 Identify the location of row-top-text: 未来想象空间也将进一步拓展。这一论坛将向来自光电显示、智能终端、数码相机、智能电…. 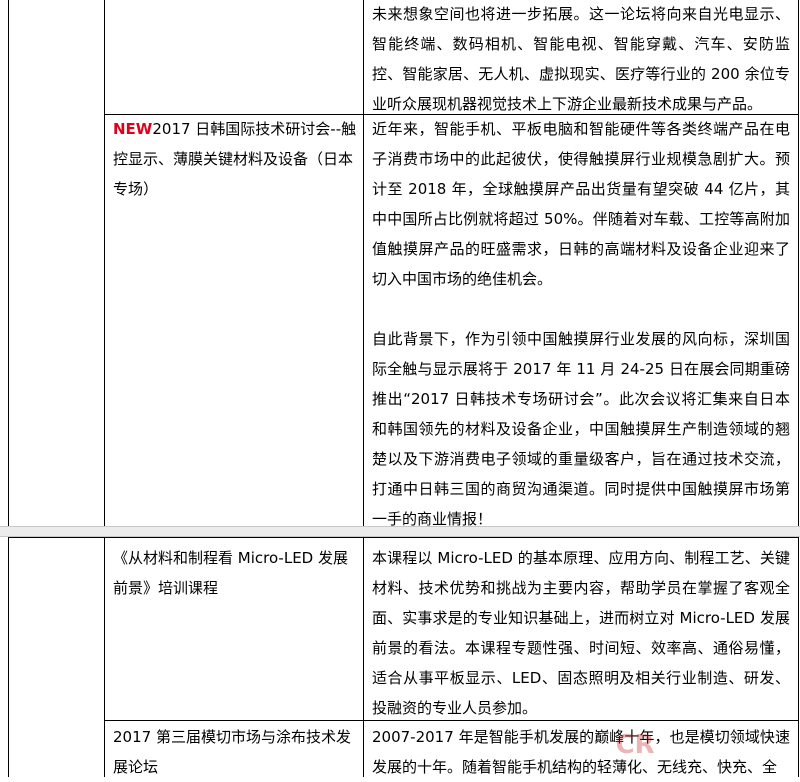
(581, 59).